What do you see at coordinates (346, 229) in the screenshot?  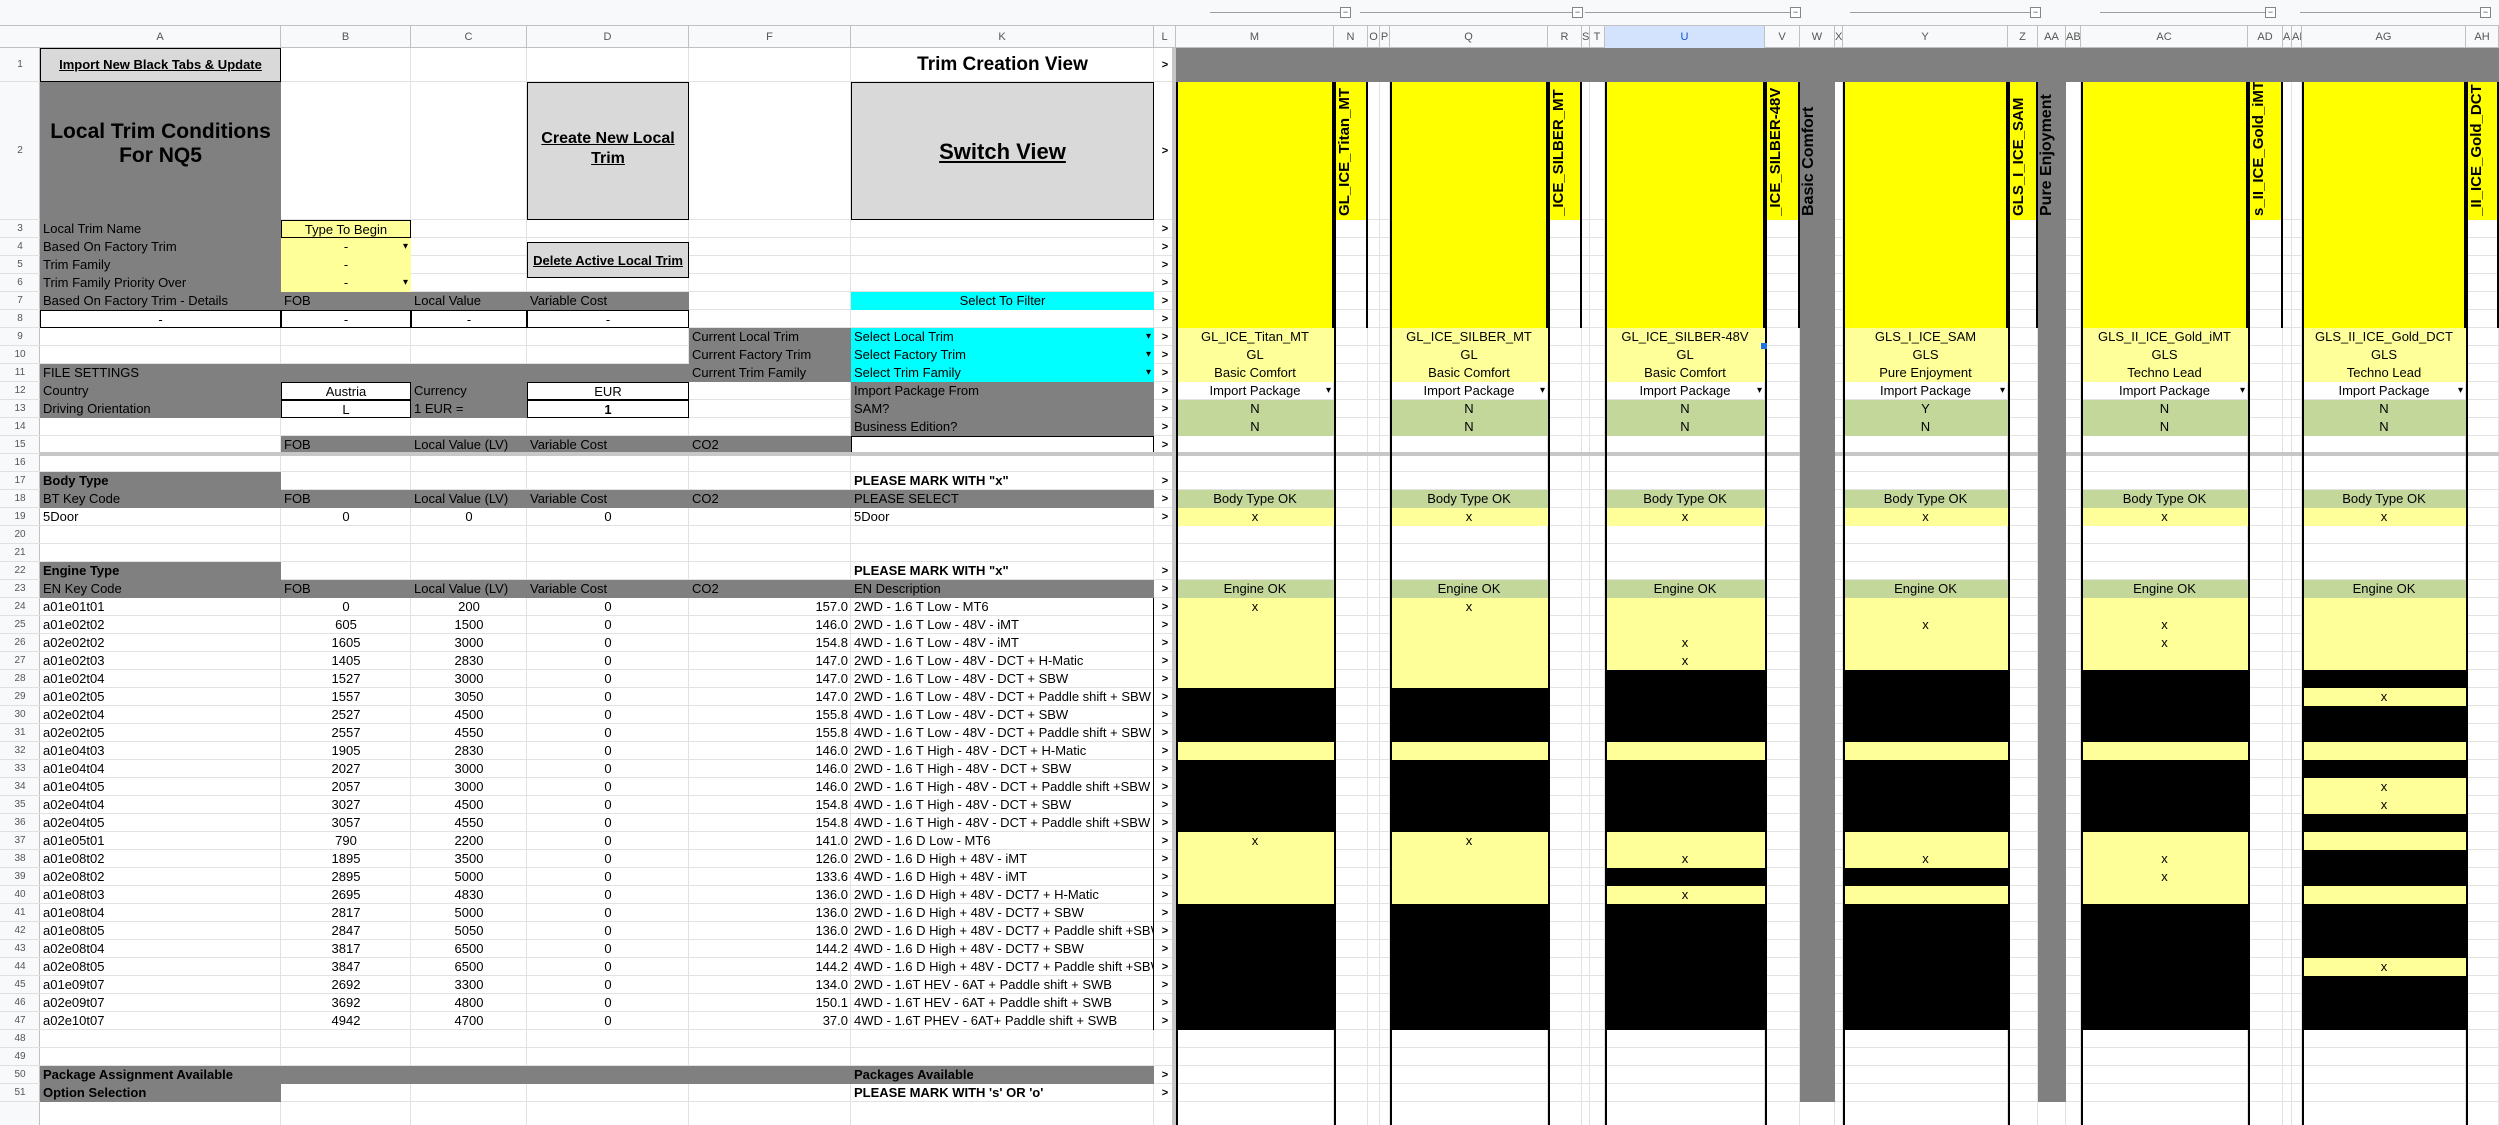 I see `local-trim-name-input: Type To Begin` at bounding box center [346, 229].